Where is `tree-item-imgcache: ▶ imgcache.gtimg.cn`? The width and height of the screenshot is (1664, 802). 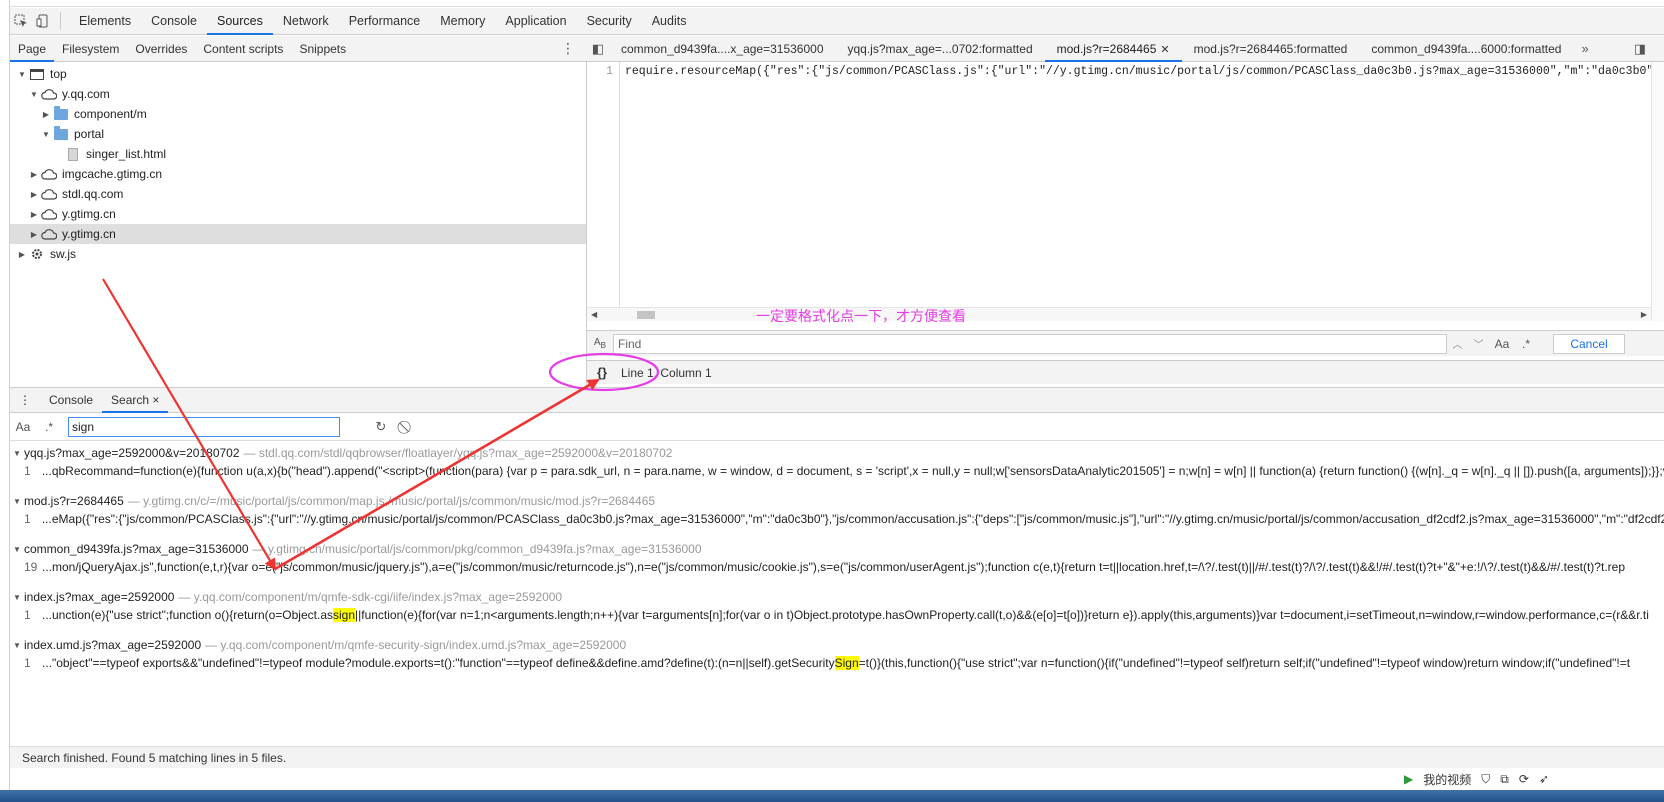 tree-item-imgcache: ▶ imgcache.gtimg.cn is located at coordinates (298, 174).